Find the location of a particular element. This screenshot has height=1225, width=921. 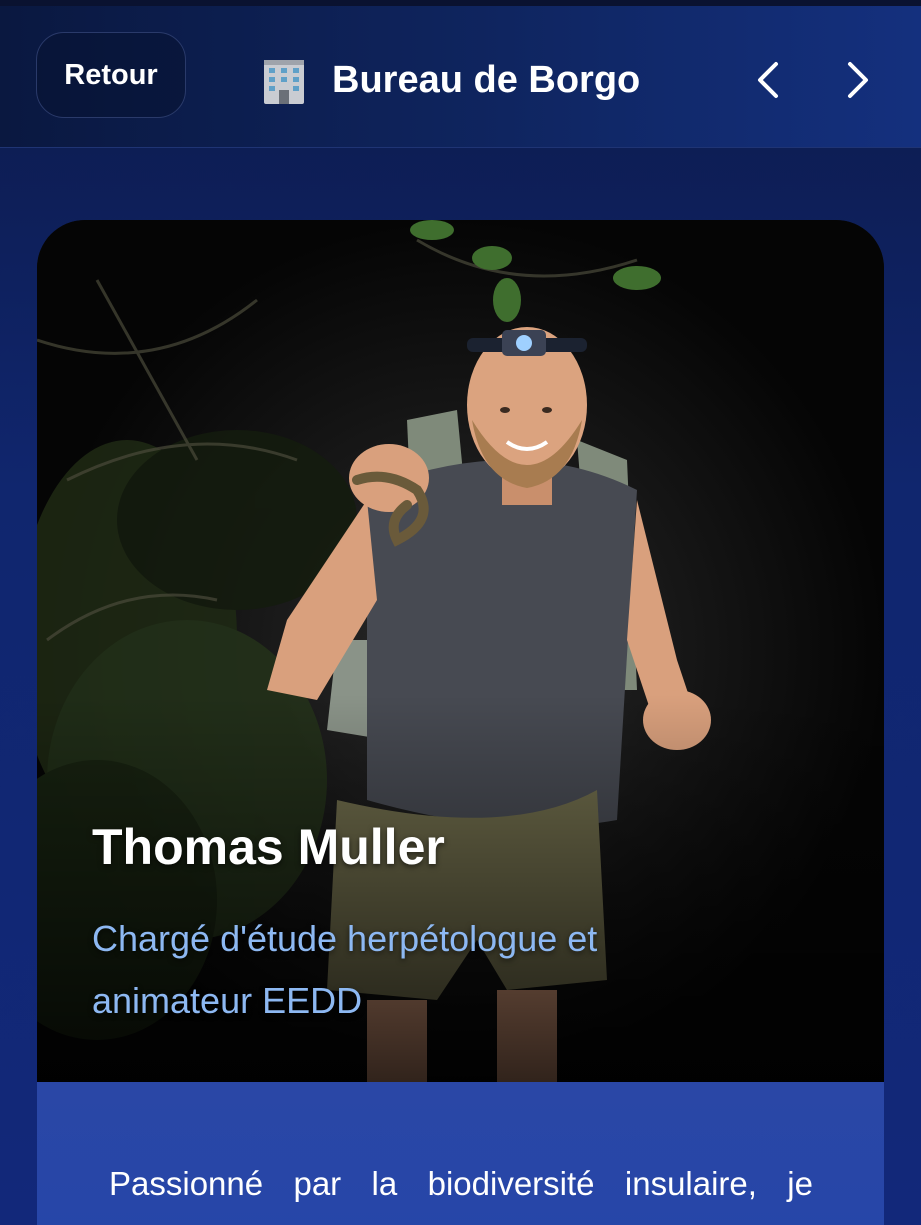

page-header-title: Bureau de Borgo is located at coordinates (449, 80).